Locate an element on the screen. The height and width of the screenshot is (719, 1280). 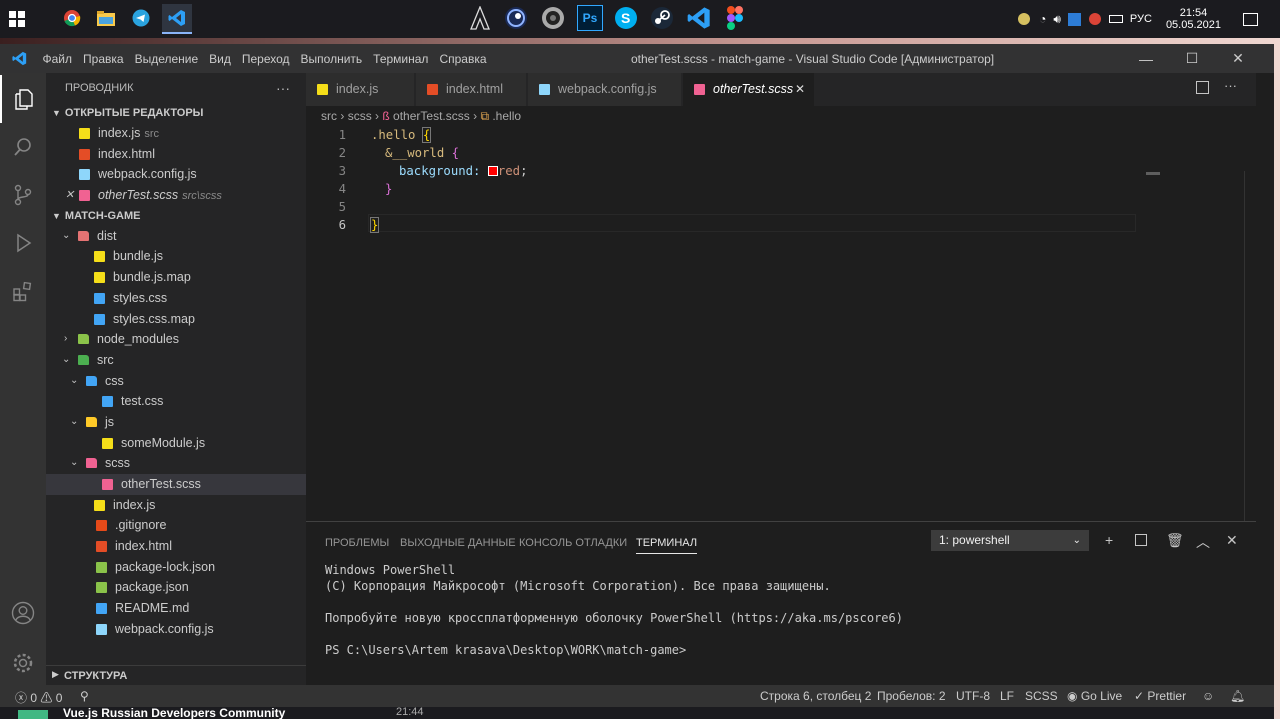
settings-gear-icon is located at coordinates (23, 663).